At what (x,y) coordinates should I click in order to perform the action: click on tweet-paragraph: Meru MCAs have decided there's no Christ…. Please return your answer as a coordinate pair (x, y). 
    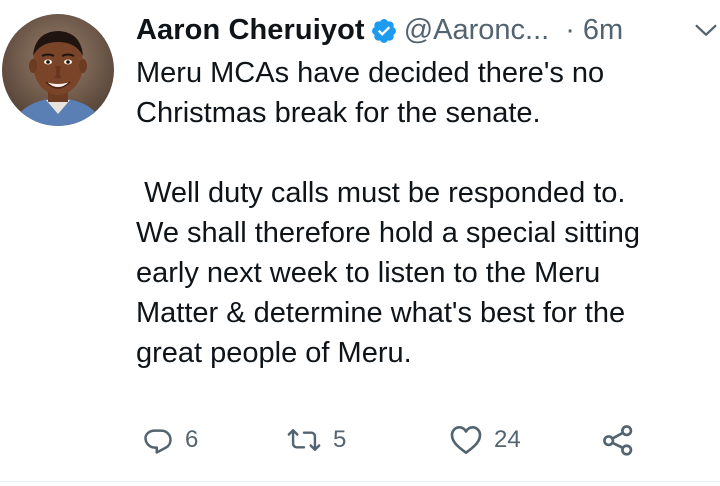
    Looking at the image, I should click on (370, 93).